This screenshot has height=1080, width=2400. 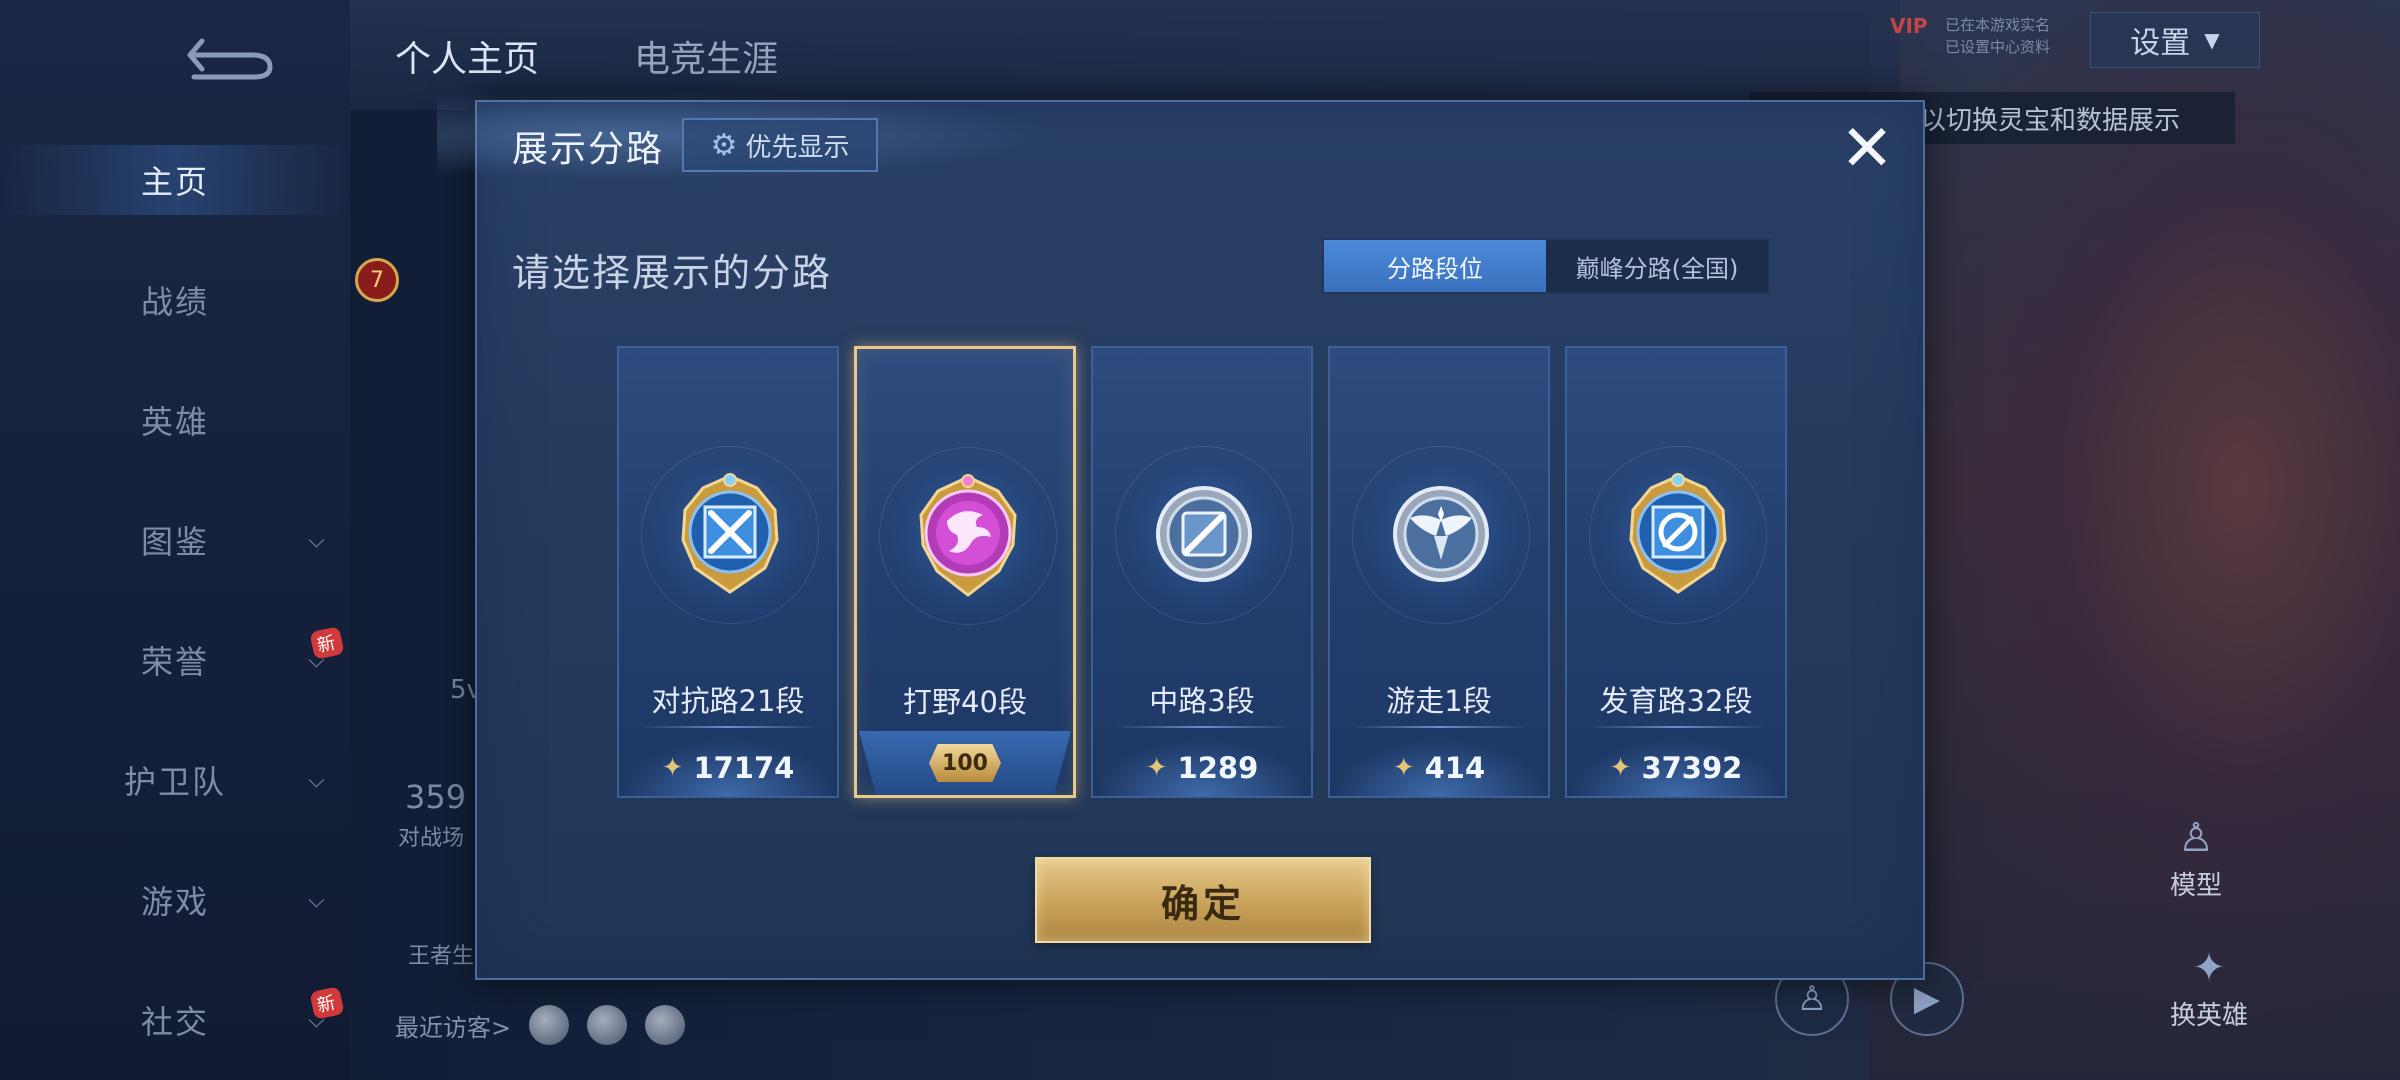 What do you see at coordinates (1692, 768) in the screenshot?
I see `lane-score-value: 37392` at bounding box center [1692, 768].